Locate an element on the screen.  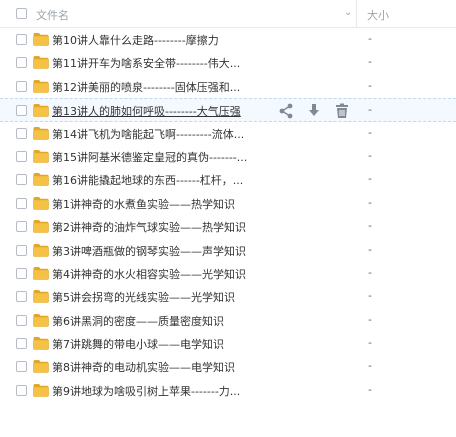
file-row: 第9讲地球为啥吸引树上苹果-------力... - is located at coordinates (228, 390).